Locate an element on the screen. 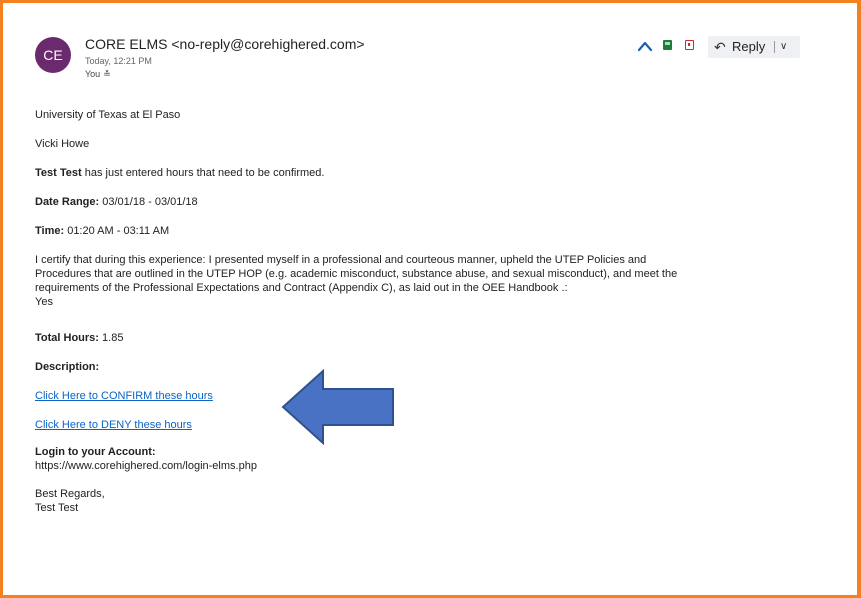  reply-separator is located at coordinates (774, 47).